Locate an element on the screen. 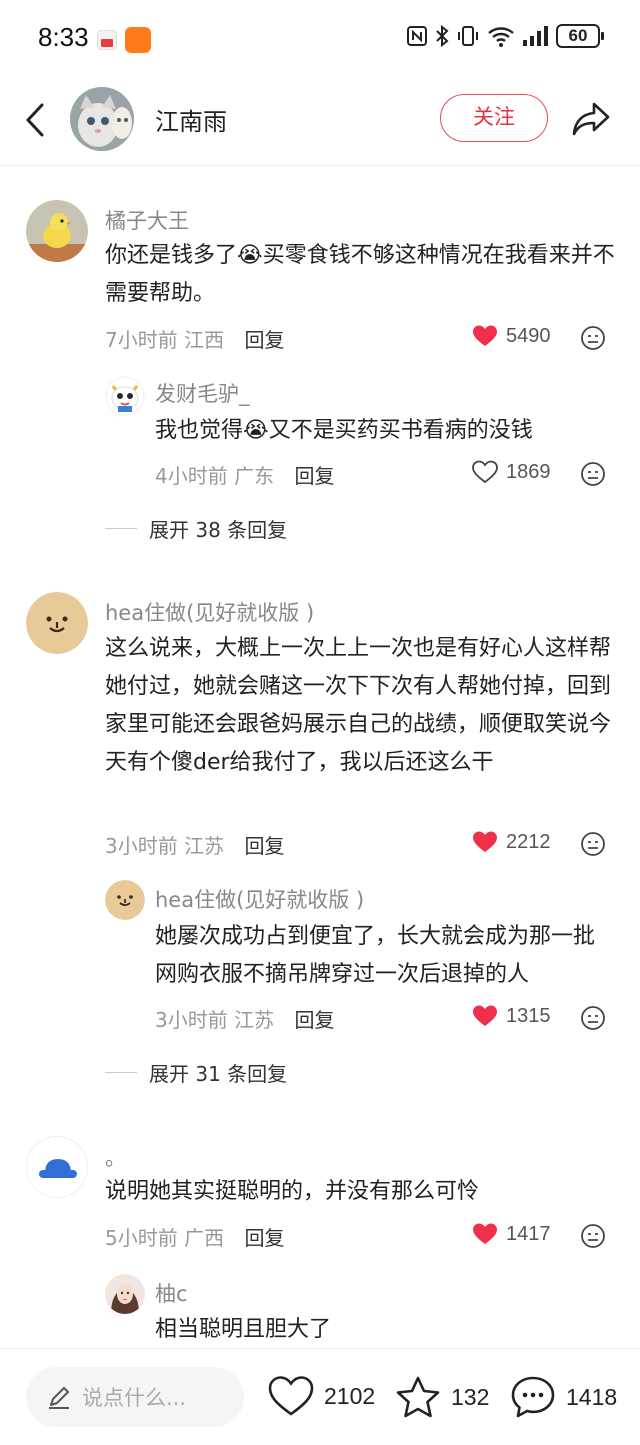 The height and width of the screenshot is (1445, 640). comment-text: 你还是钱多了😭买零食钱不够这种情况在我看来并不需要帮助。 is located at coordinates (360, 274).